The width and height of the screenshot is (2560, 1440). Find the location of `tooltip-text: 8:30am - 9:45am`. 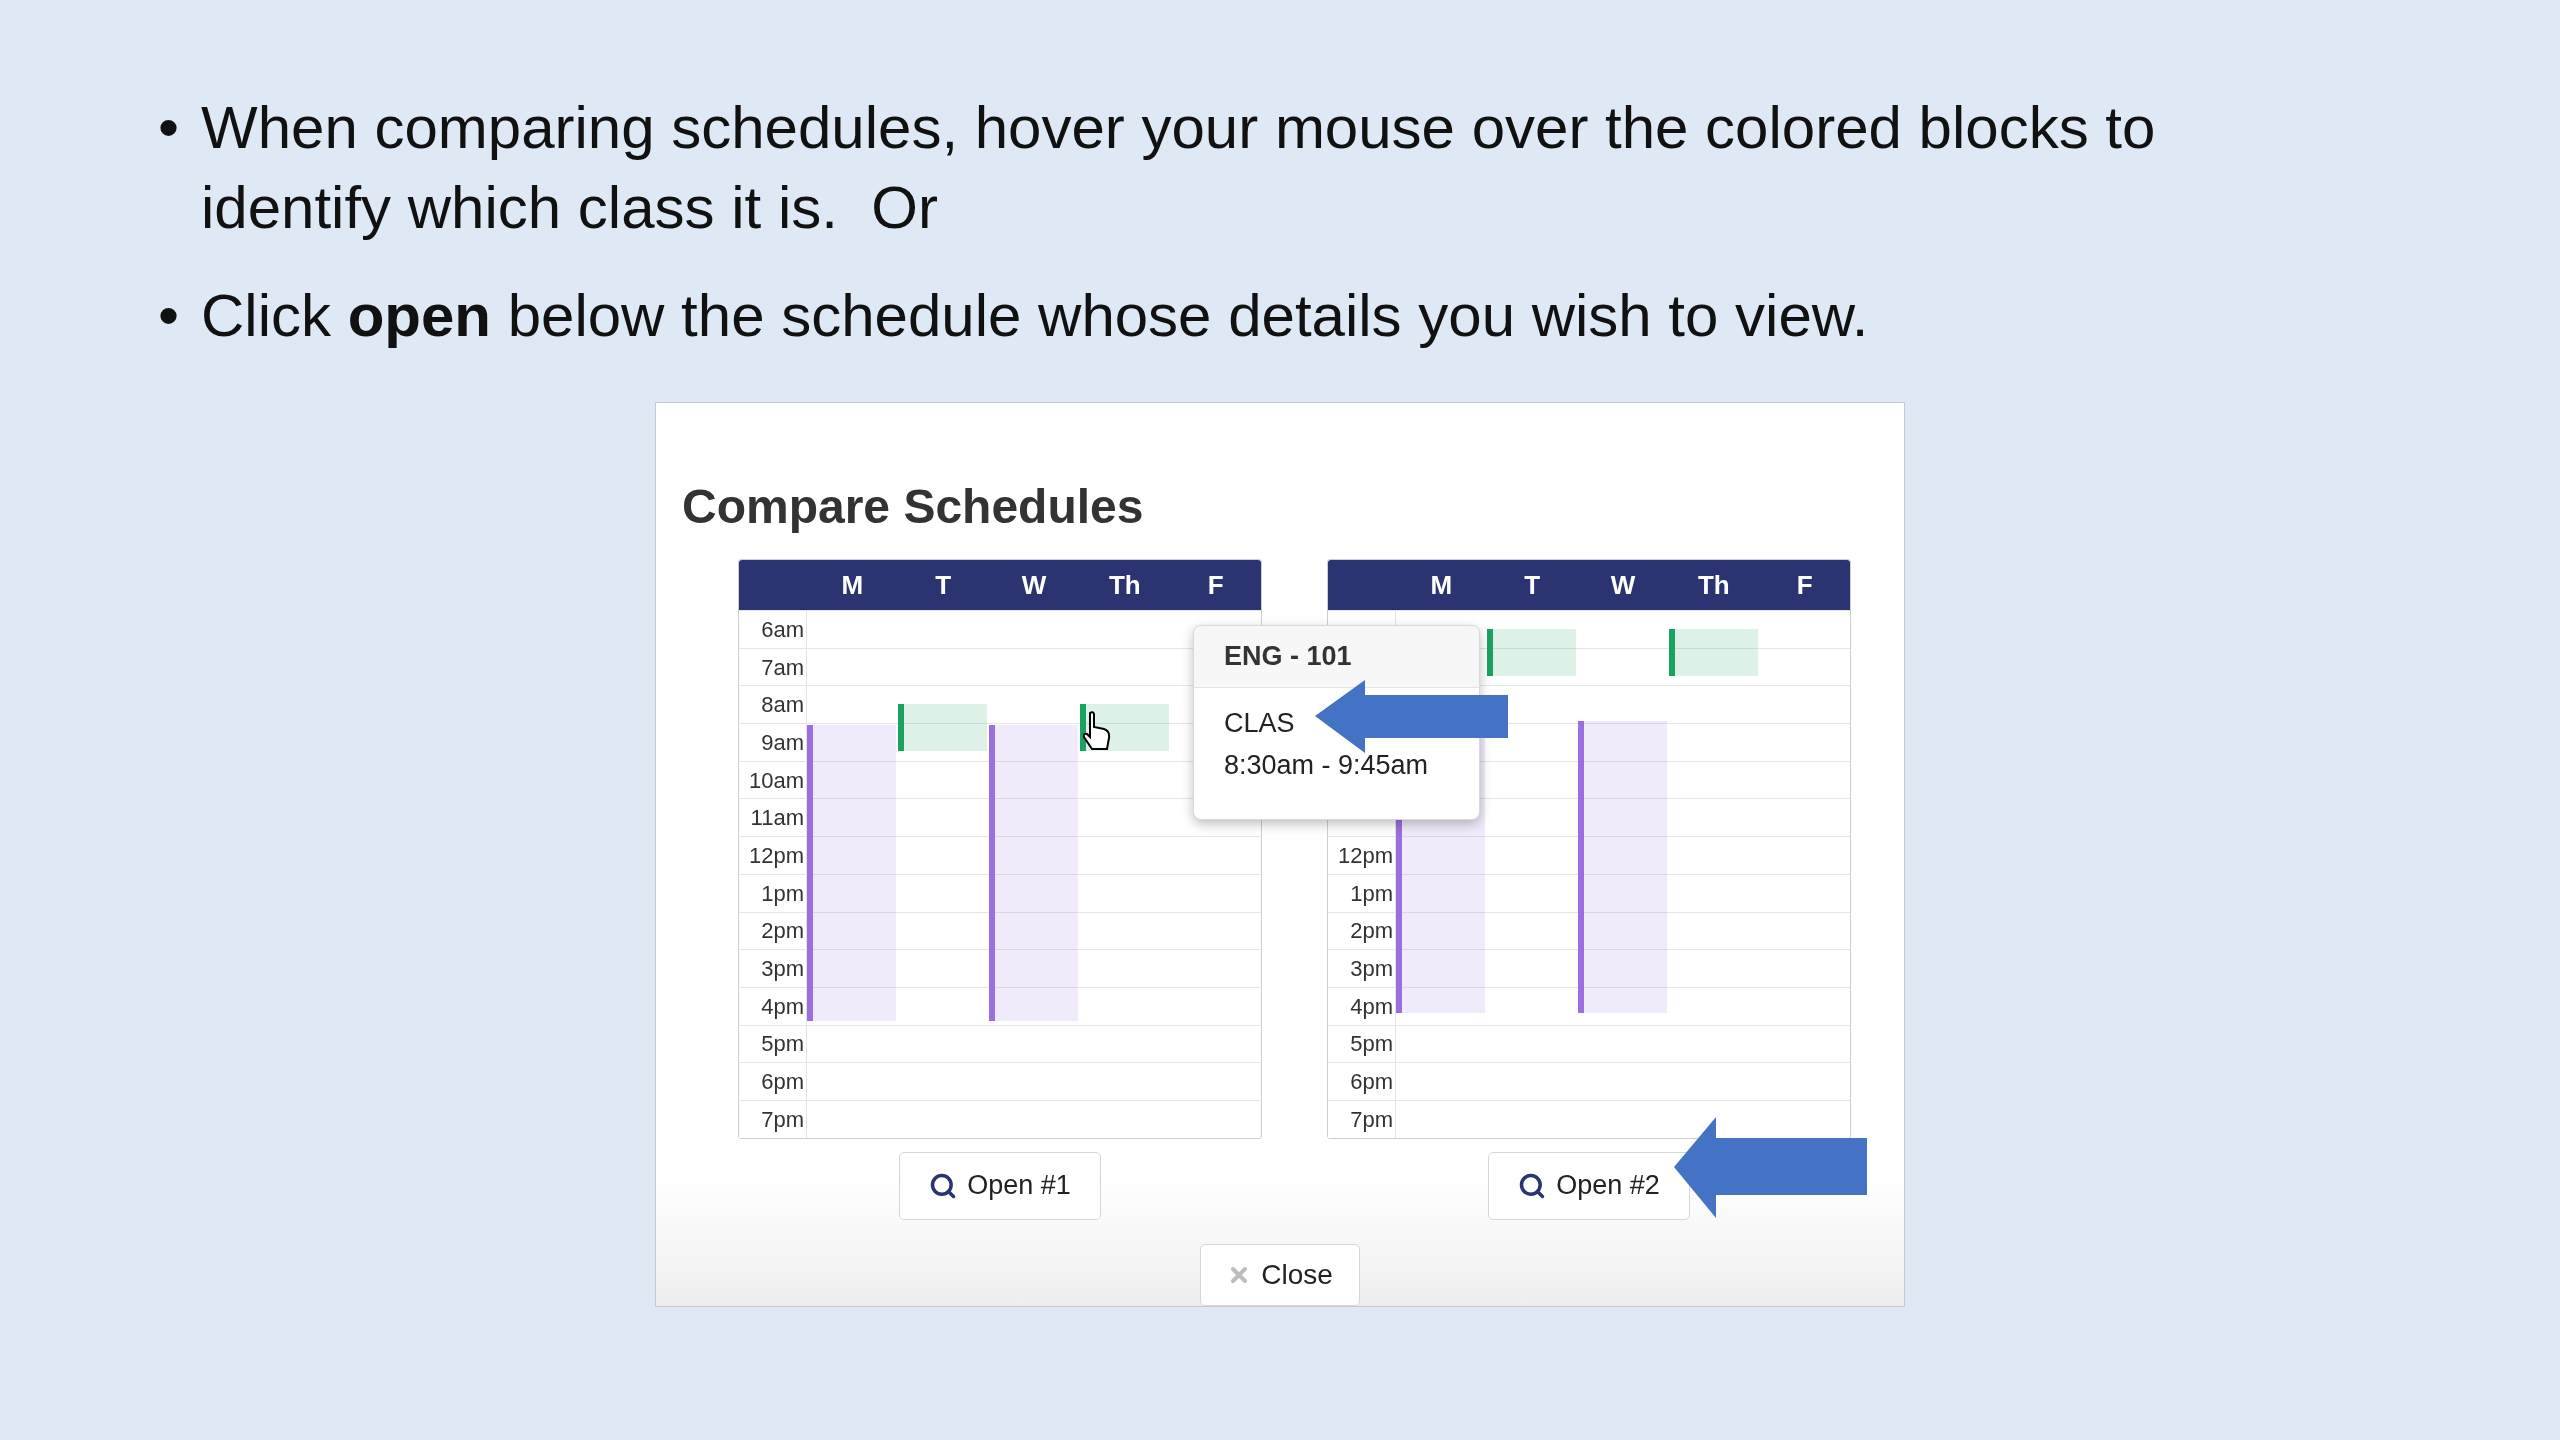

tooltip-text: 8:30am - 9:45am is located at coordinates (1327, 765).